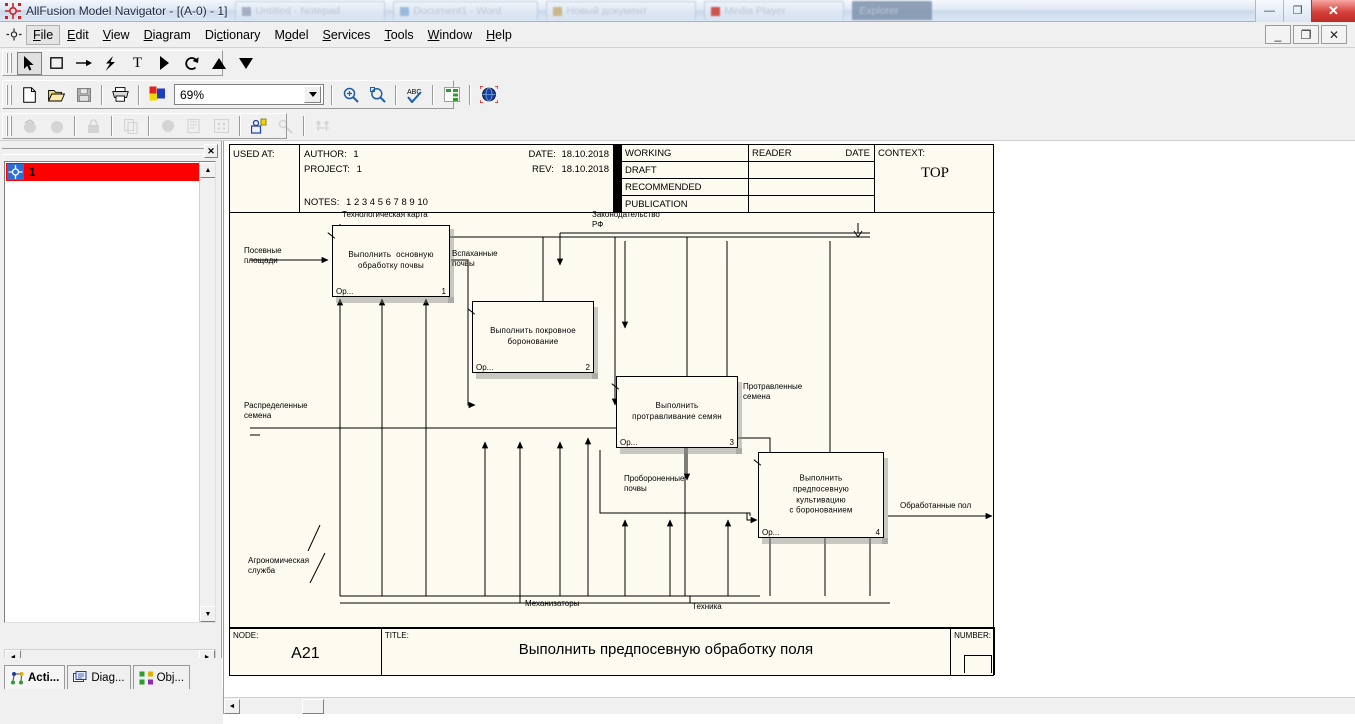 This screenshot has width=1355, height=724. What do you see at coordinates (772, 392) in the screenshot?
I see `label-flow-treated-seeds: Протравленные семена` at bounding box center [772, 392].